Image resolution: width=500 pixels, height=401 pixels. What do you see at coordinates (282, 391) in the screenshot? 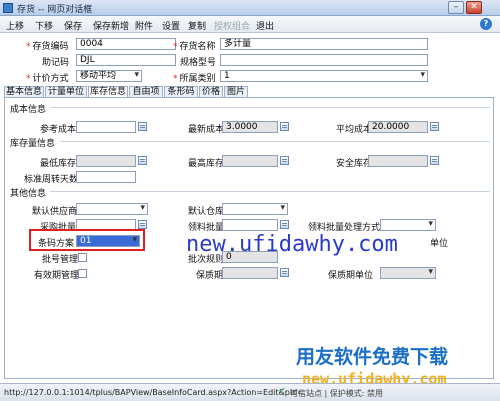
I see `trusted-site-icon: ✓` at bounding box center [282, 391].